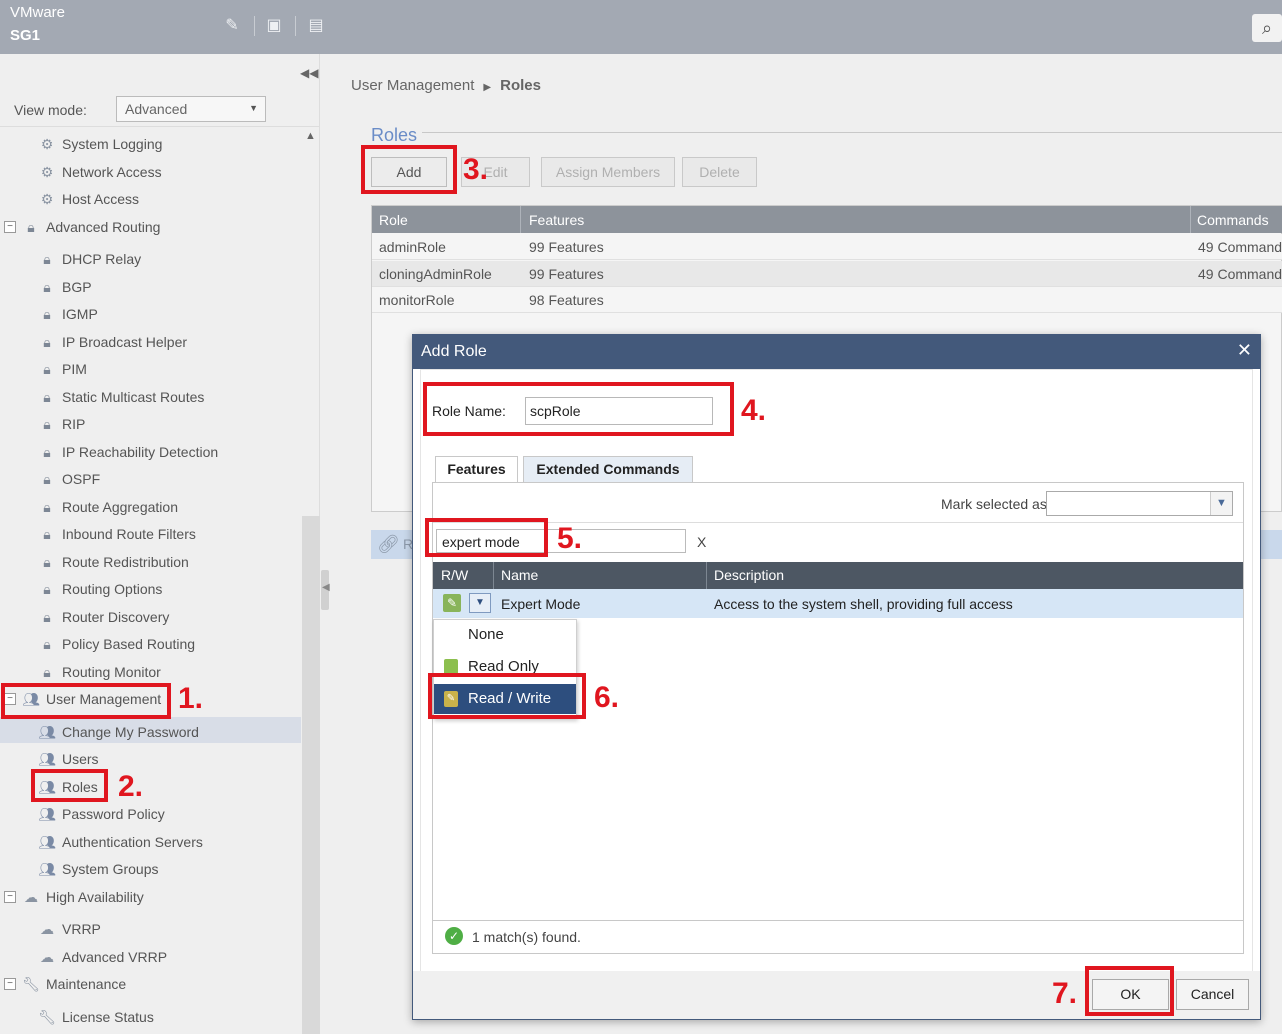  I want to click on collapse-sidebar-icon: ◀◀, so click(309, 73).